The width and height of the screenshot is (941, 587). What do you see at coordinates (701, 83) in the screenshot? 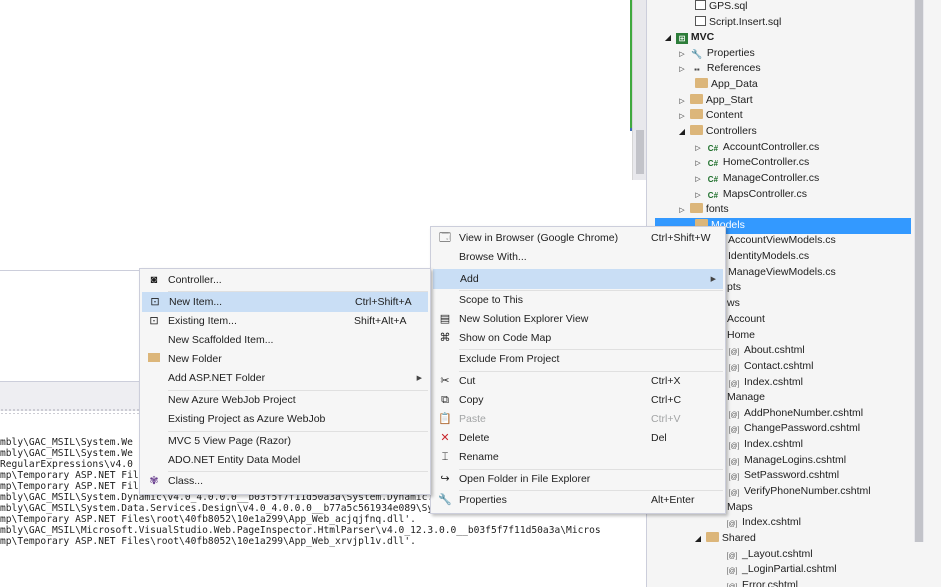
I see `folder-icon` at bounding box center [701, 83].